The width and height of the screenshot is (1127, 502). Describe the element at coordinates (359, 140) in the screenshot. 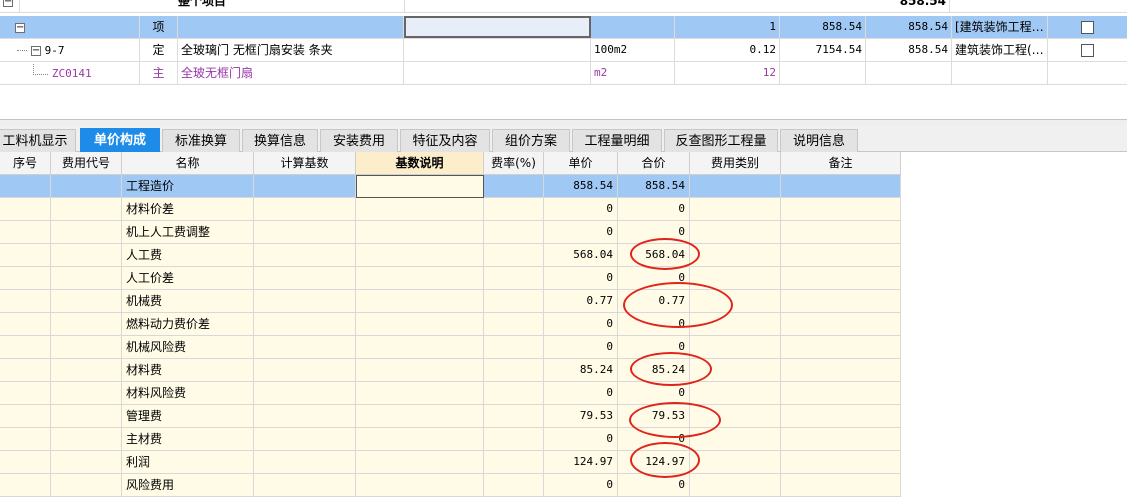

I see `tab-installation-fee: 安装费用` at that location.